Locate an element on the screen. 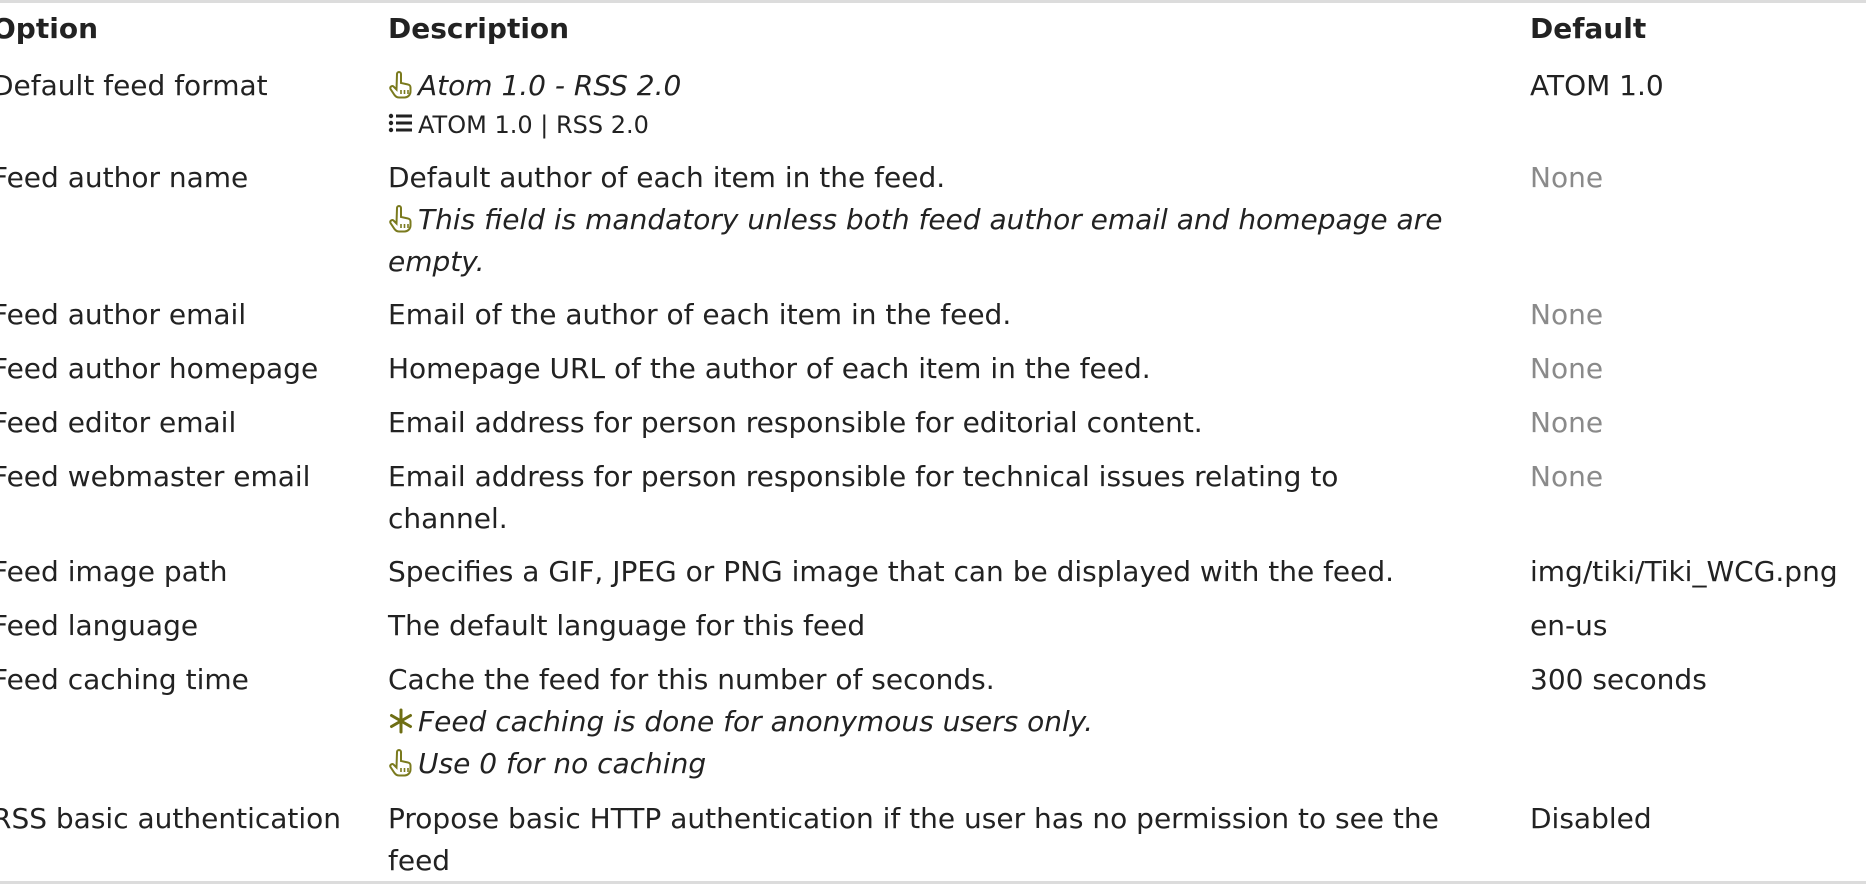  option-name: Feed author homepage is located at coordinates (159, 368).